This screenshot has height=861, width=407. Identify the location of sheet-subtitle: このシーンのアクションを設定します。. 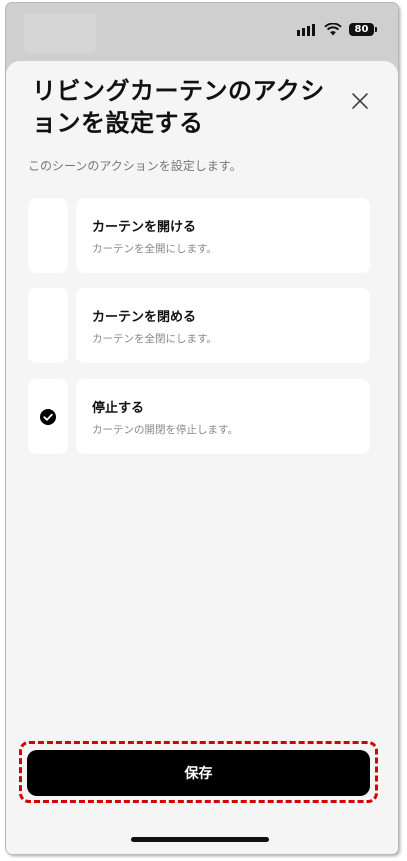
(135, 166).